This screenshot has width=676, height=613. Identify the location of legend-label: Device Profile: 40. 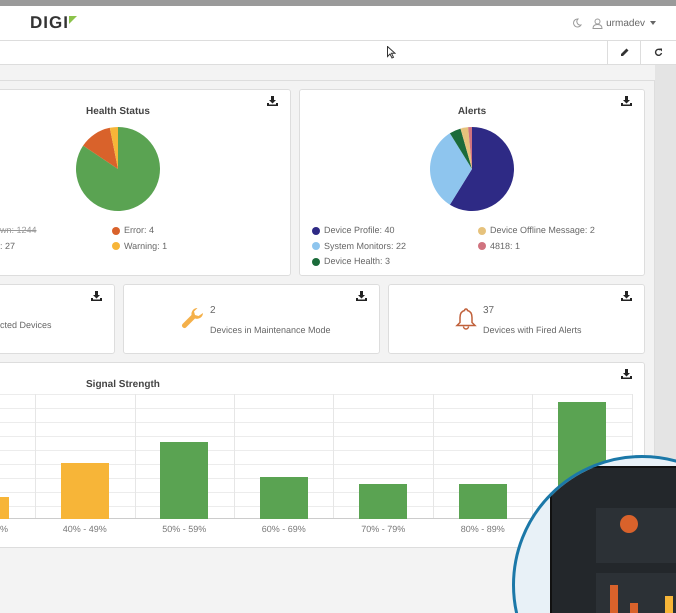
(359, 231).